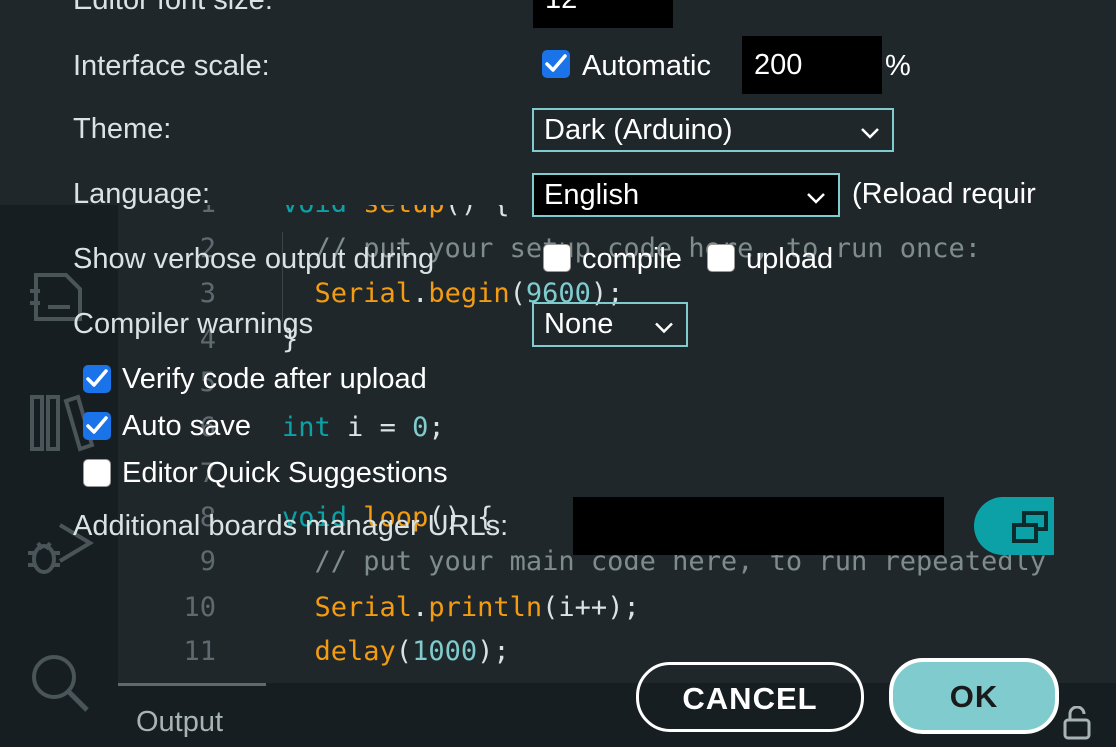 This screenshot has height=747, width=1116. Describe the element at coordinates (254, 259) in the screenshot. I see `verbose-output-label: Show verbose output during` at that location.